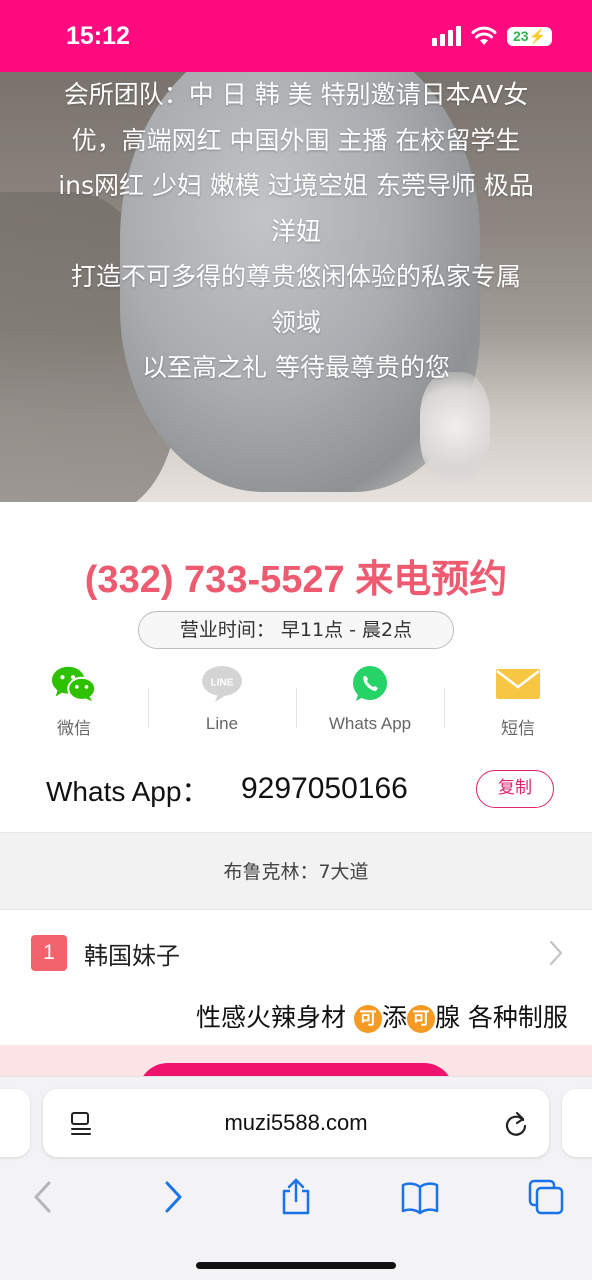  Describe the element at coordinates (520, 35) in the screenshot. I see `battery-level: 23` at that location.